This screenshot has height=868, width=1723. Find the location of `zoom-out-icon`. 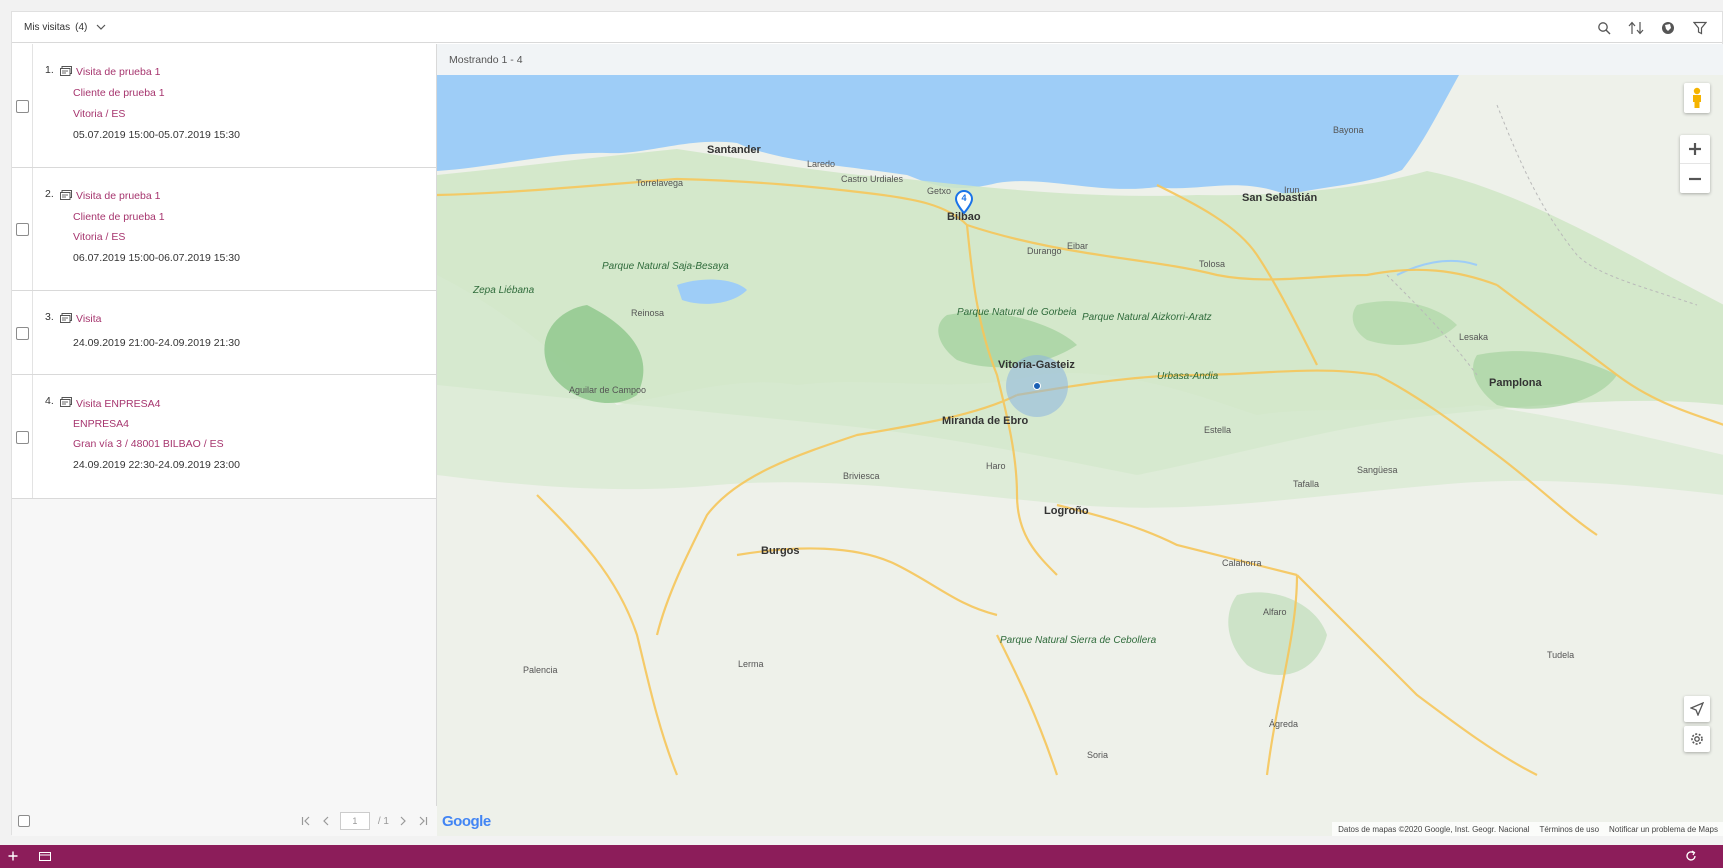

zoom-out-icon is located at coordinates (1695, 178).